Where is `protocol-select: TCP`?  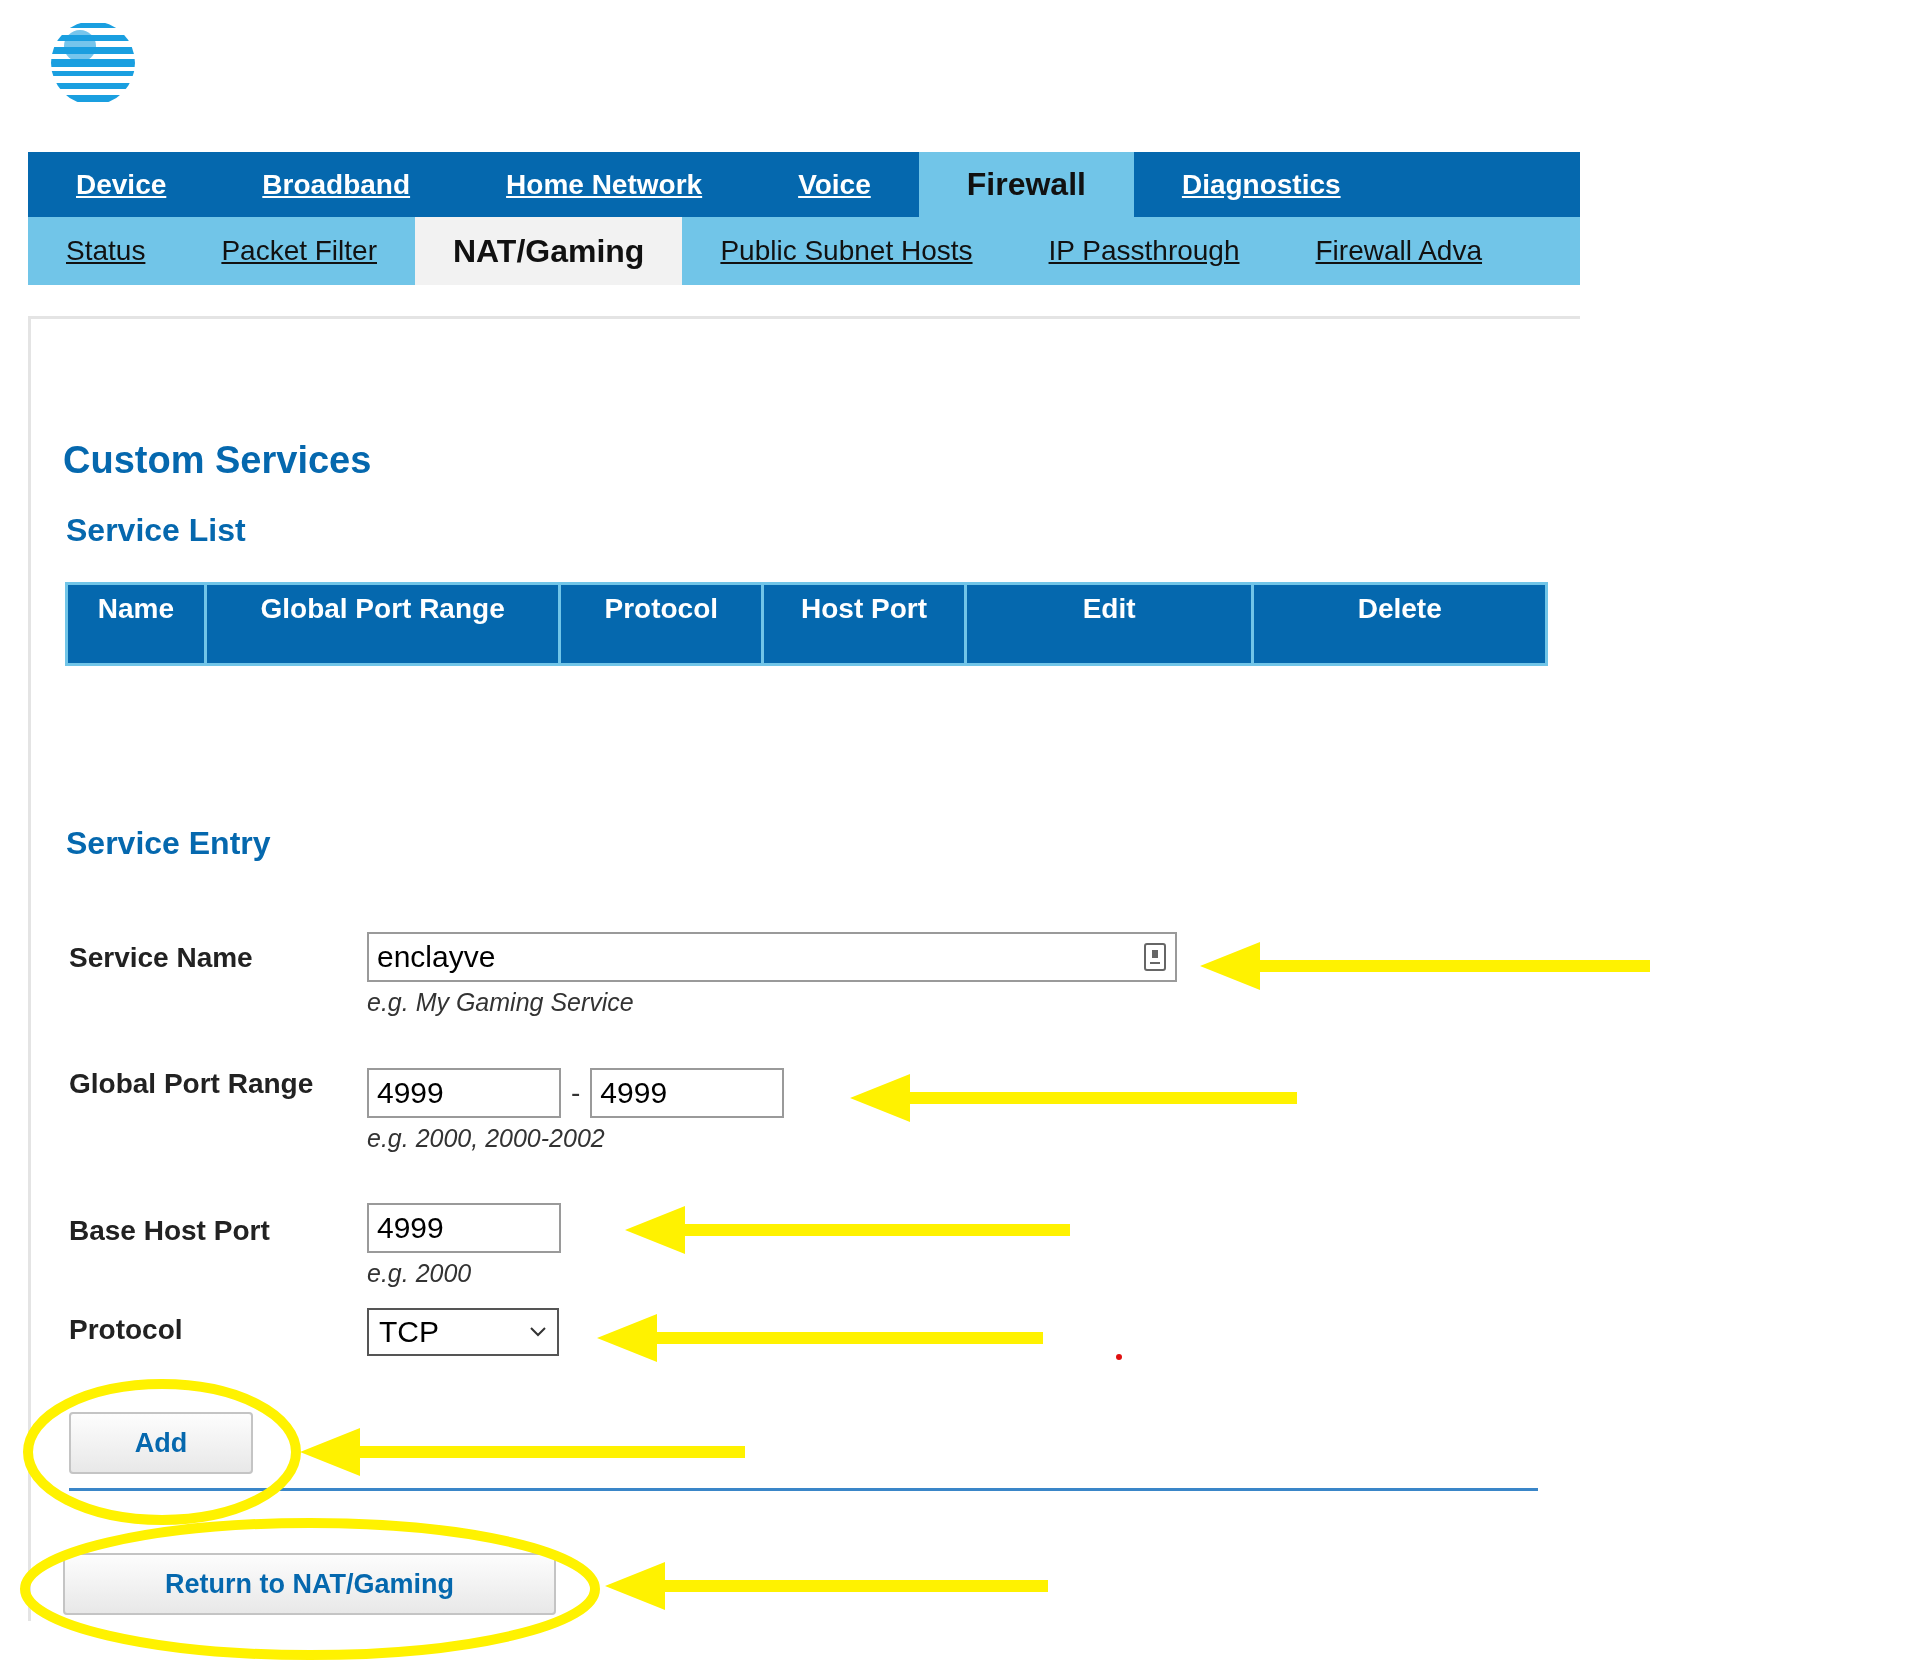
protocol-select: TCP is located at coordinates (463, 1332).